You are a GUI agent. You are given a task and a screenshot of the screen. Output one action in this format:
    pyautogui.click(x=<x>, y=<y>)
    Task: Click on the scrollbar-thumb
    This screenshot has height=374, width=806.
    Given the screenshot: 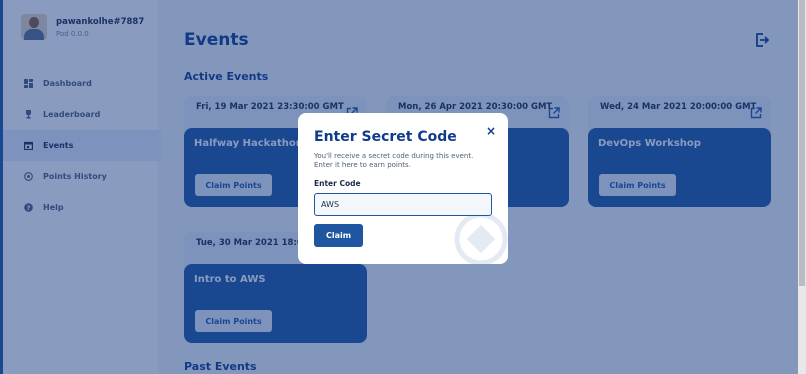 What is the action you would take?
    pyautogui.click(x=802, y=143)
    